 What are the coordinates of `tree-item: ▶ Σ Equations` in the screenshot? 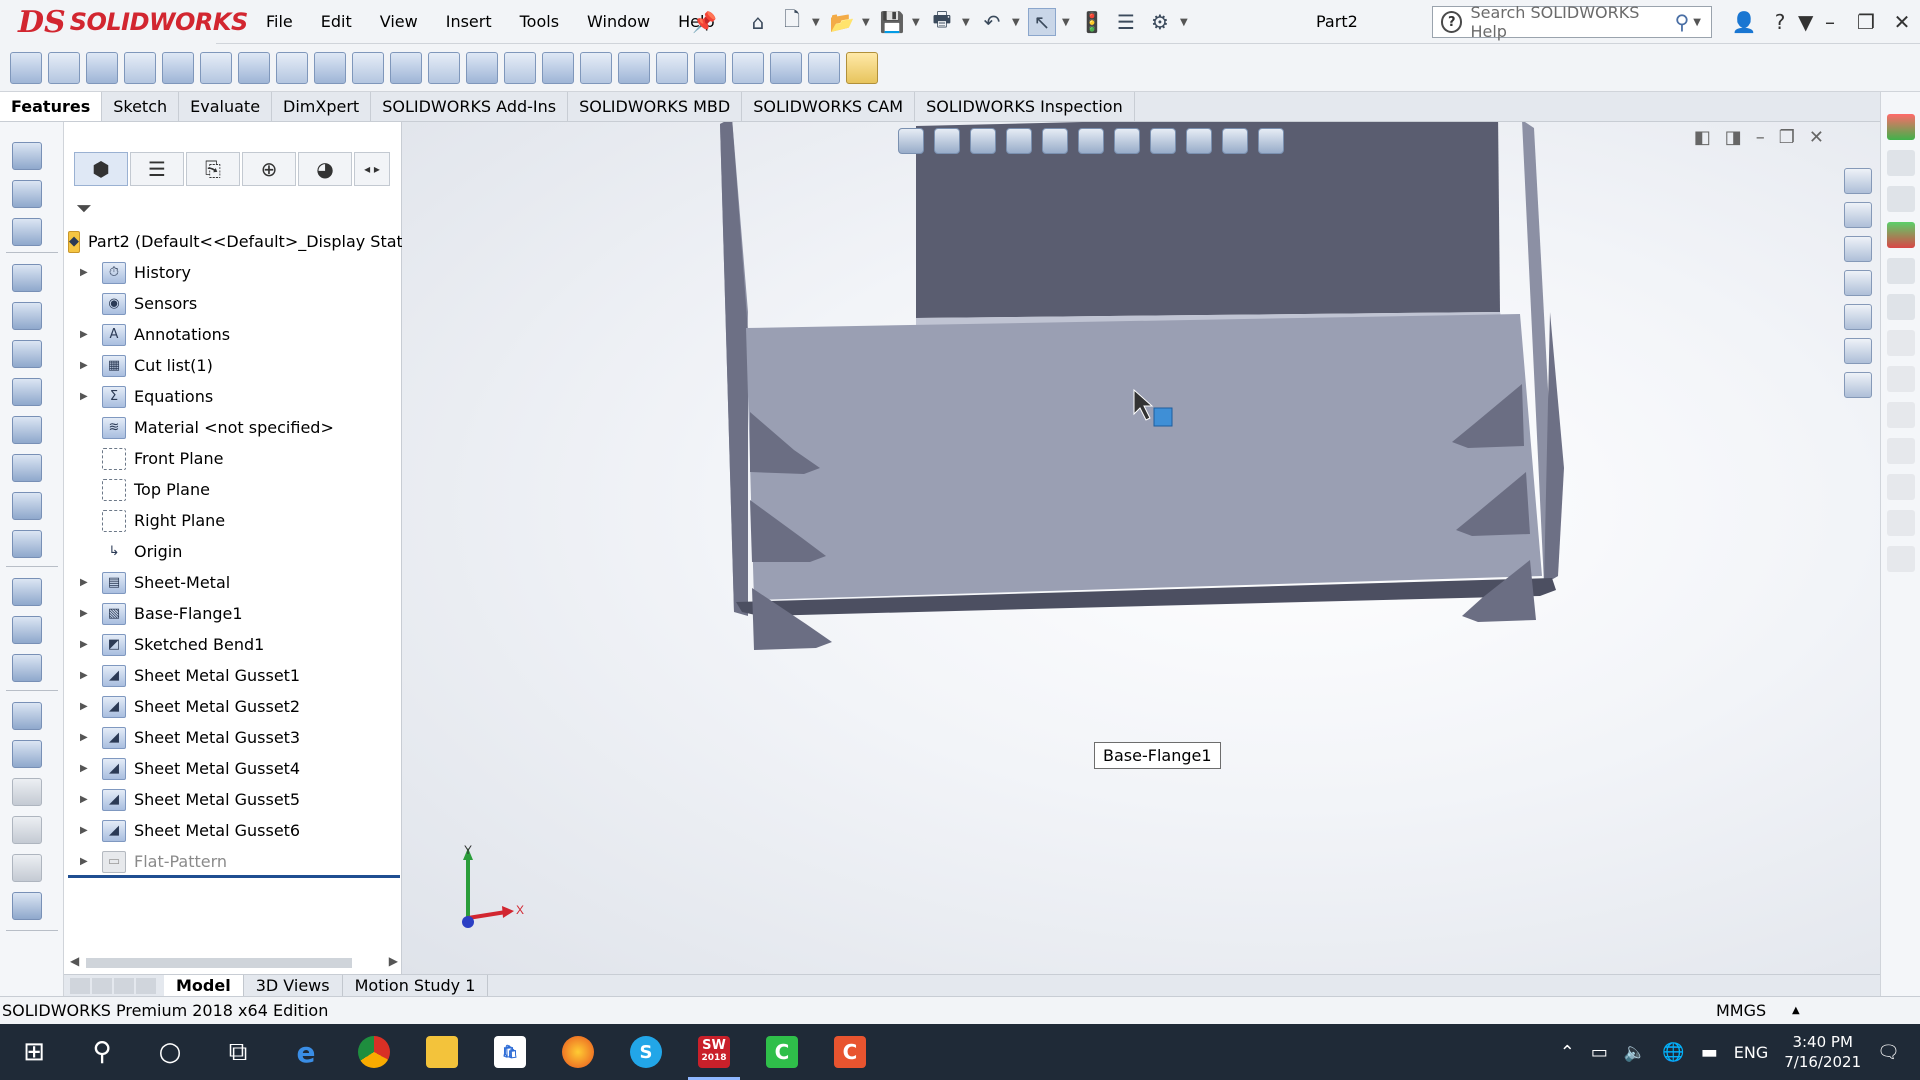 It's located at (232, 396).